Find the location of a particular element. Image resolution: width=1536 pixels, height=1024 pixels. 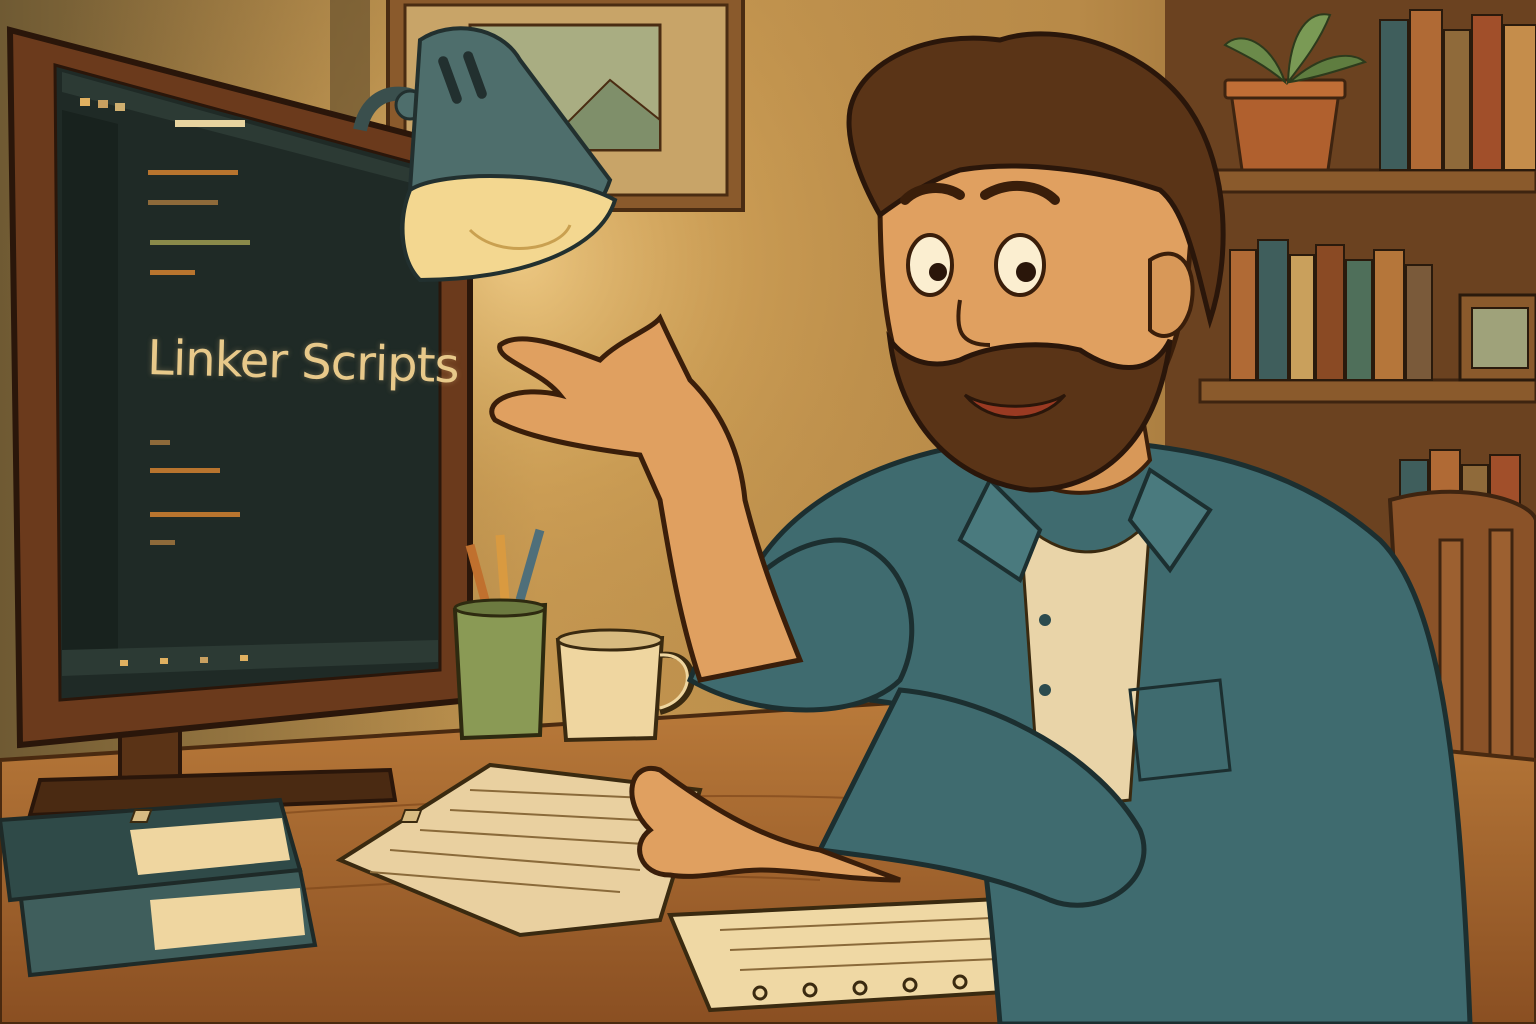

screen-title: Linker Scripts is located at coordinates (303, 362).